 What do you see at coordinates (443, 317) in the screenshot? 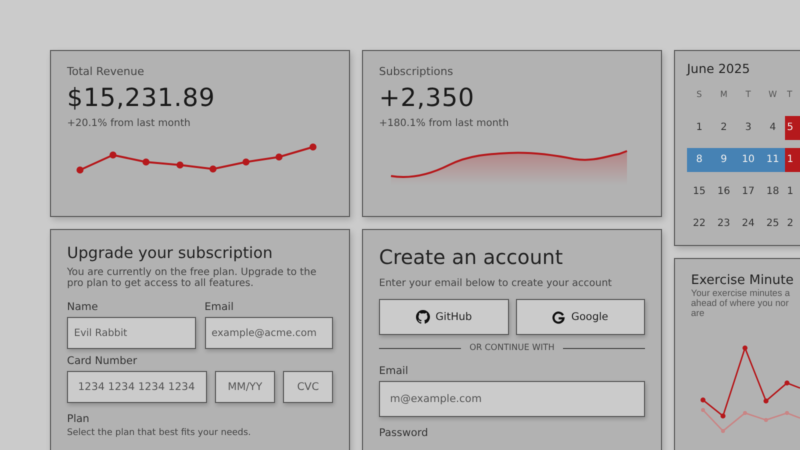
I see `github-button: GitHub` at bounding box center [443, 317].